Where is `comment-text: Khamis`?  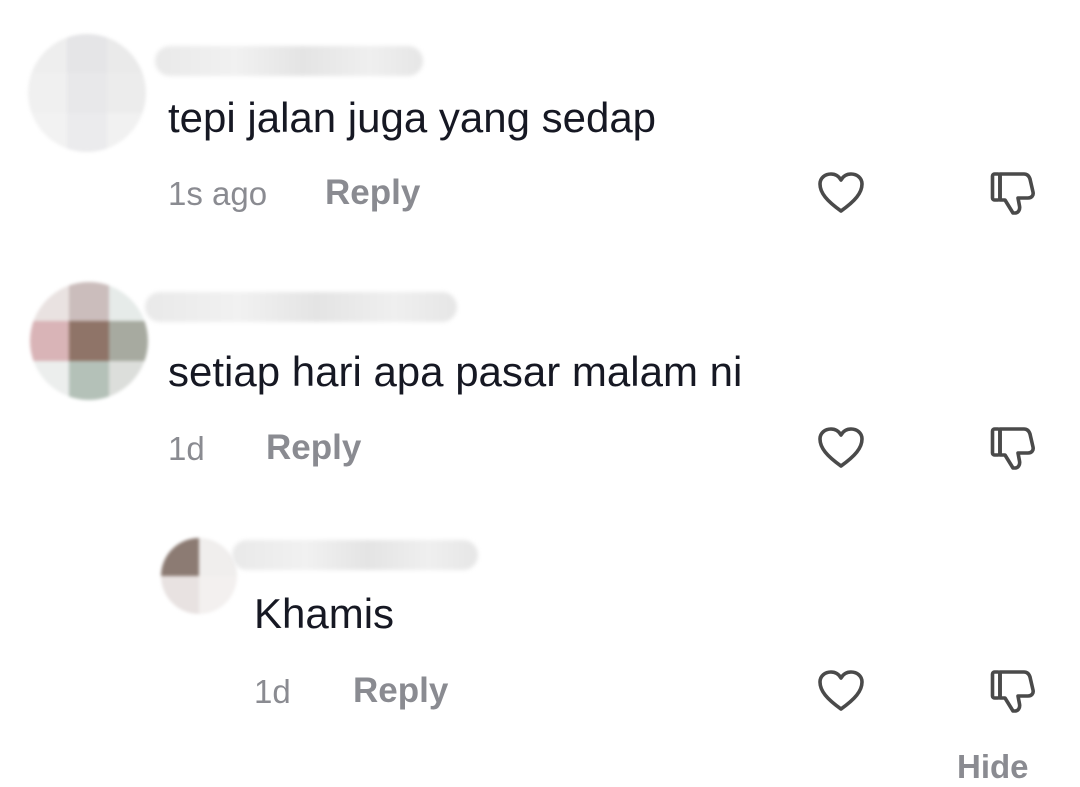 comment-text: Khamis is located at coordinates (324, 613).